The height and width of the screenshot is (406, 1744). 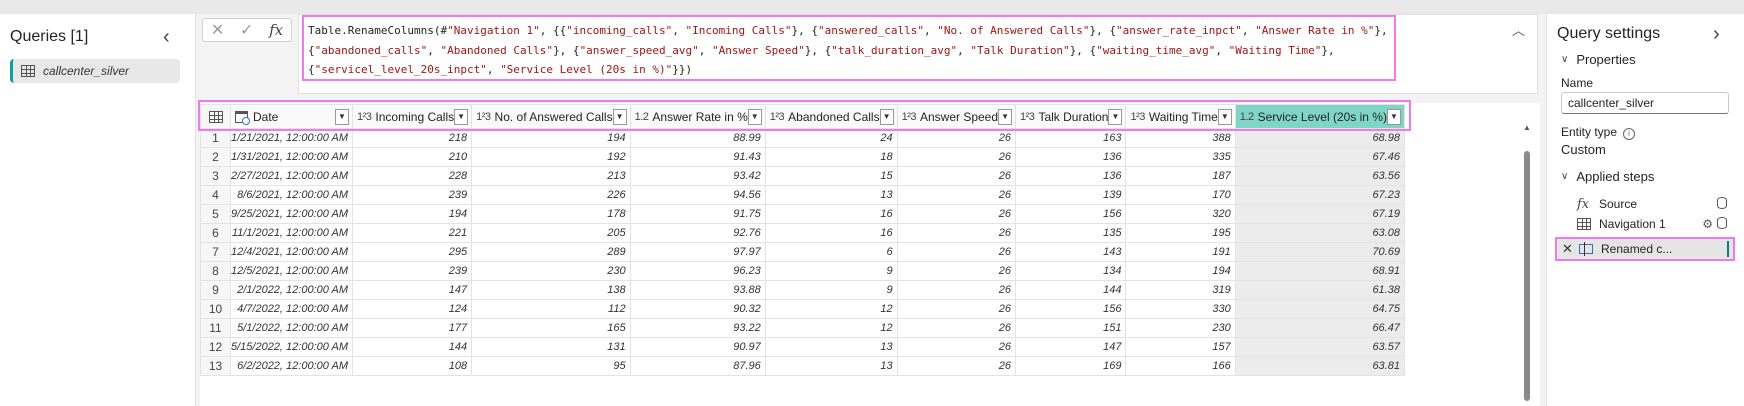 What do you see at coordinates (956, 116) in the screenshot?
I see `column-header-answer-speed: 1²3 Answer Speed ▼` at bounding box center [956, 116].